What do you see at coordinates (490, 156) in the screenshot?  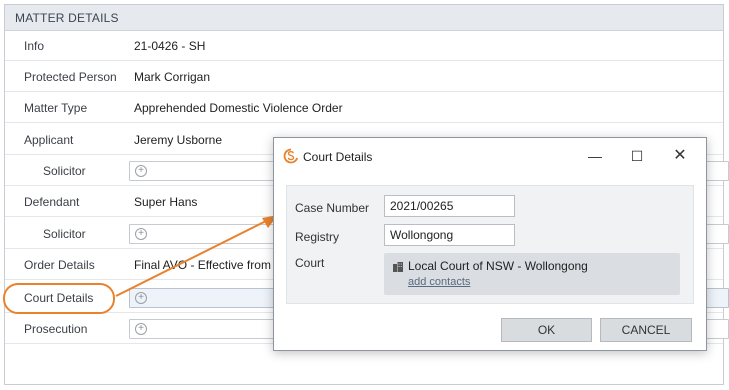 I see `dialog-titlebar: Court Details — ☐ ✕` at bounding box center [490, 156].